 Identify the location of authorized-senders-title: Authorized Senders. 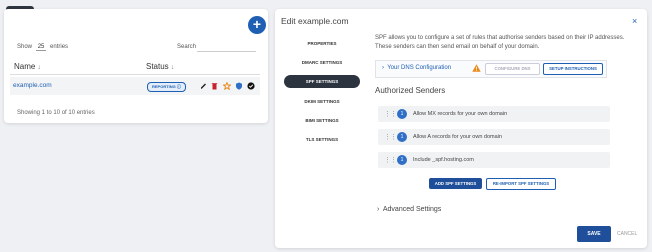
(410, 90).